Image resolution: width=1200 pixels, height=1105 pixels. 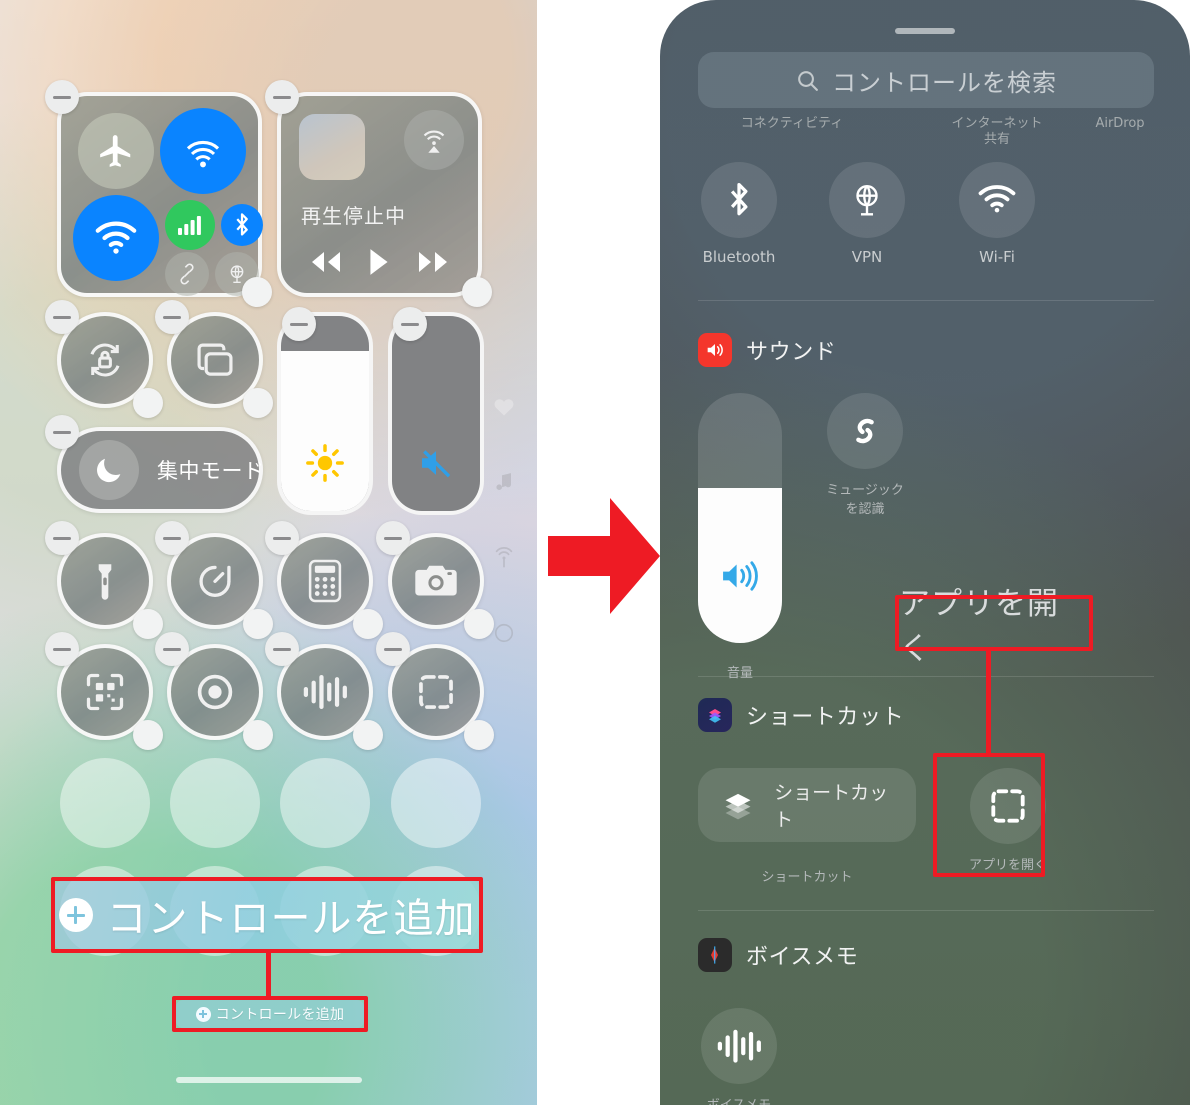 I want to click on airplane-mode-icon, so click(x=116, y=151).